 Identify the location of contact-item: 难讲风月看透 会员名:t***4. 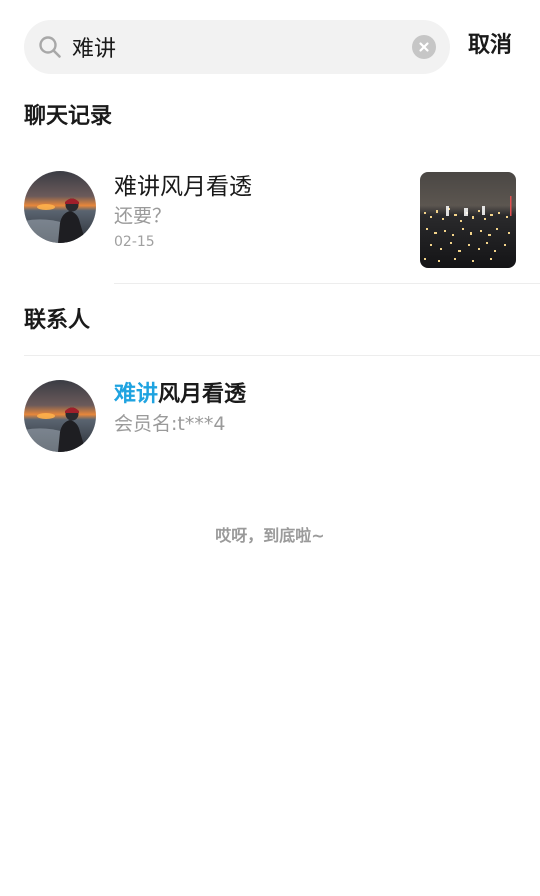
(270, 418).